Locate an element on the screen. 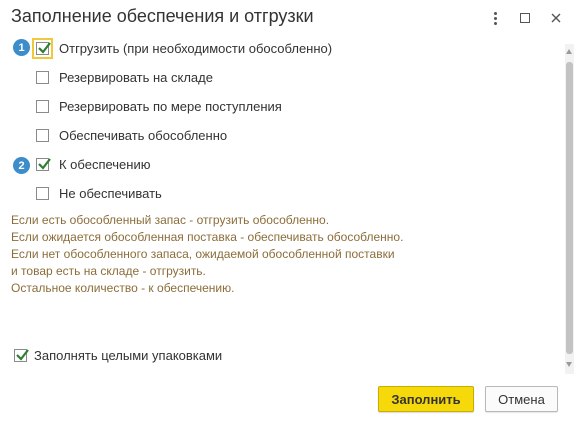 This screenshot has width=579, height=424. maximize-icon is located at coordinates (525, 18).